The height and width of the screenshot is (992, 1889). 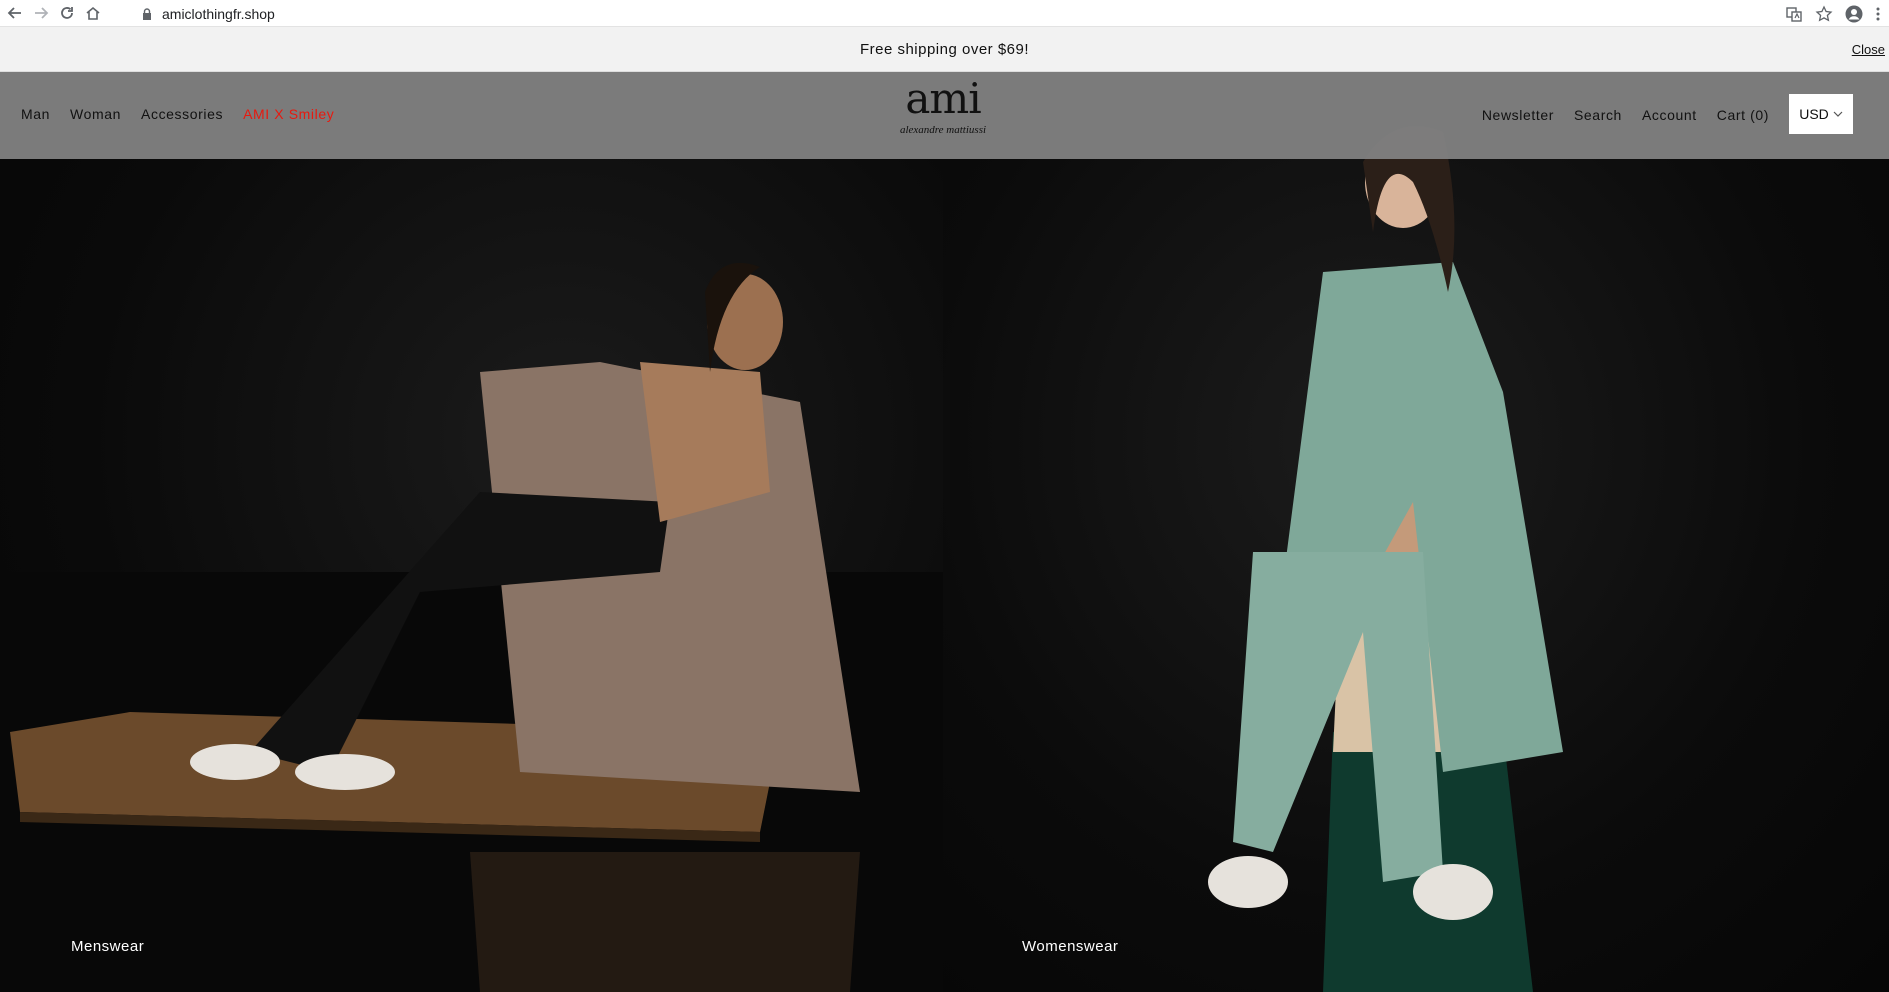 I want to click on logo-wordmark: ami, so click(x=943, y=98).